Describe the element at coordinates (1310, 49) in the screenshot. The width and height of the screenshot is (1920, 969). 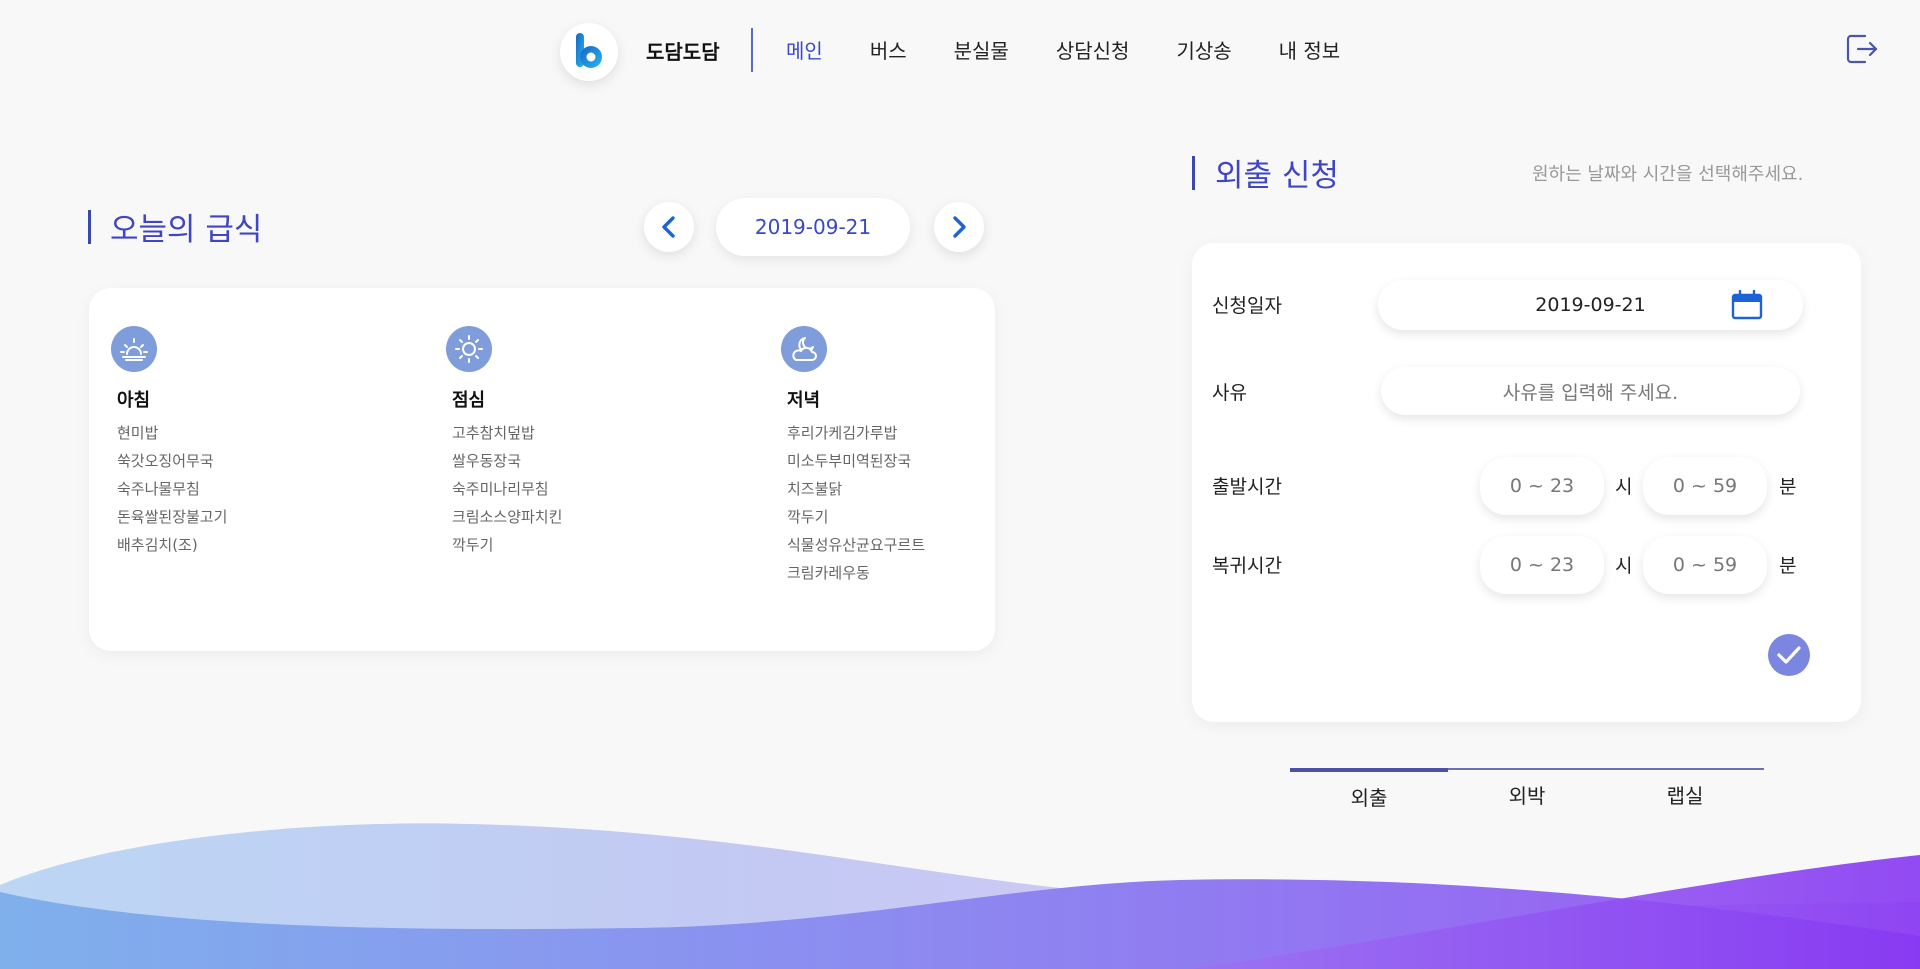
I see `nav-item-my-info: 내 정보` at that location.